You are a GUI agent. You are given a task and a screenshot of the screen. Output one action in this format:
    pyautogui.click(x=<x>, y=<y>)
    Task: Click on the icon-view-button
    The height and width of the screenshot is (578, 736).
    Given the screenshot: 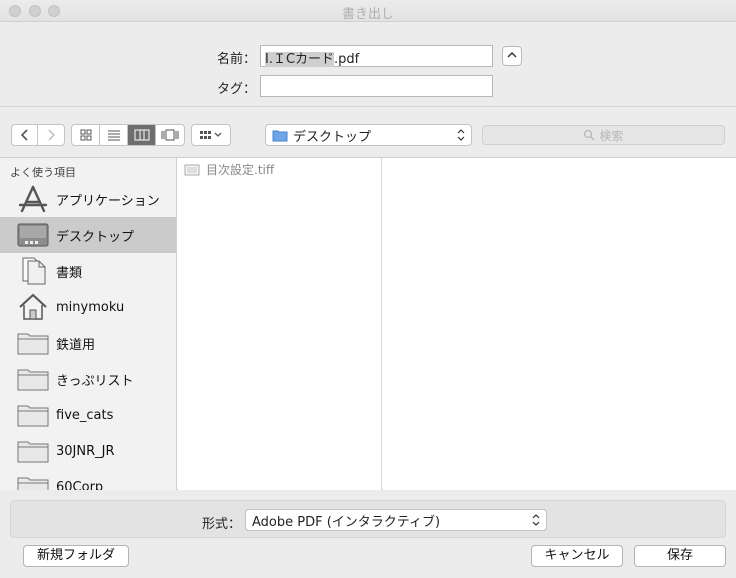 What is the action you would take?
    pyautogui.click(x=86, y=135)
    